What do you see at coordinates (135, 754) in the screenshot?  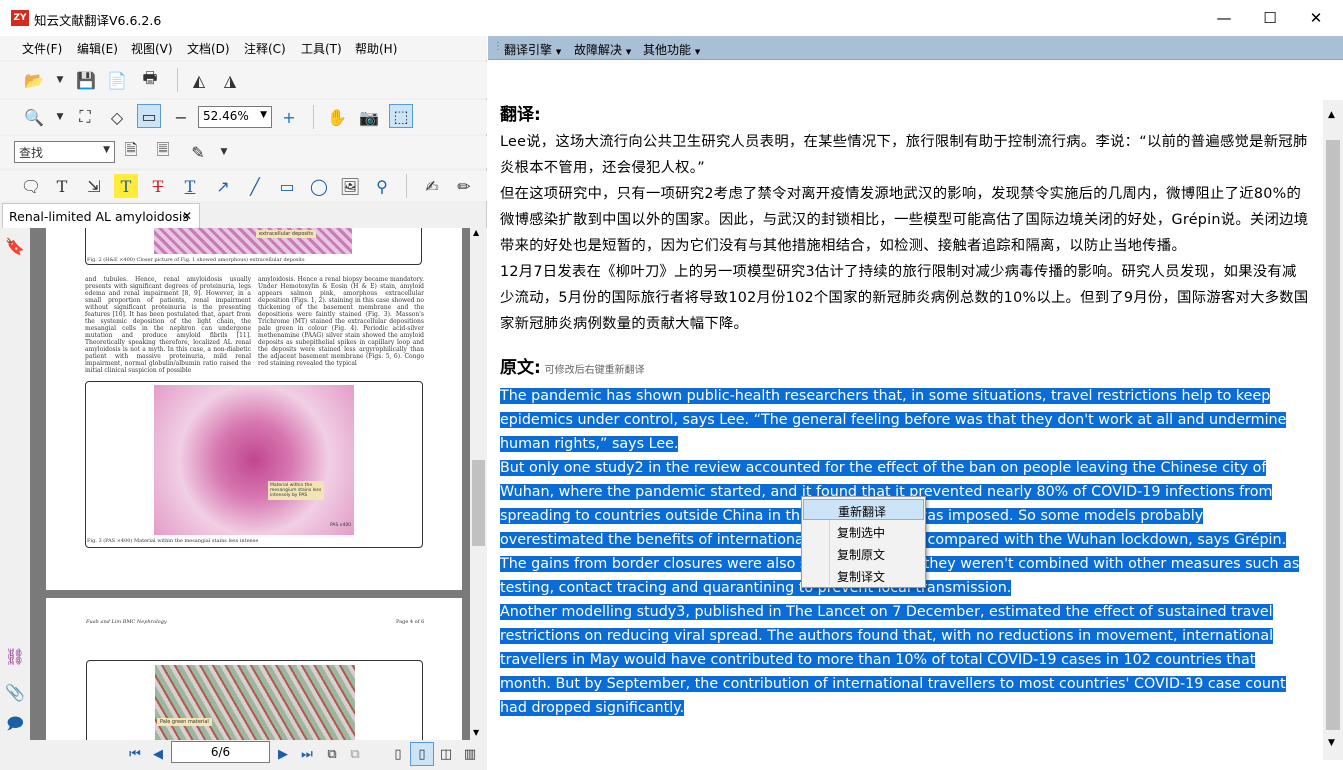 I see `first-page-icon: ⏮` at bounding box center [135, 754].